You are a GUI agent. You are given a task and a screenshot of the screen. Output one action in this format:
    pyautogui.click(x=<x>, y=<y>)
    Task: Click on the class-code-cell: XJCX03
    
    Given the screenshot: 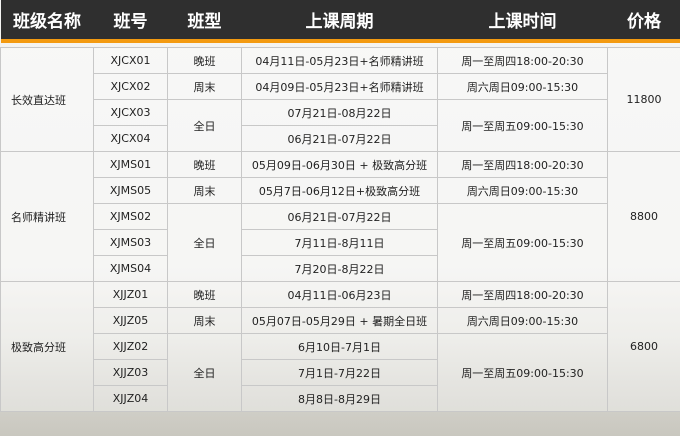 What is the action you would take?
    pyautogui.click(x=130, y=112)
    